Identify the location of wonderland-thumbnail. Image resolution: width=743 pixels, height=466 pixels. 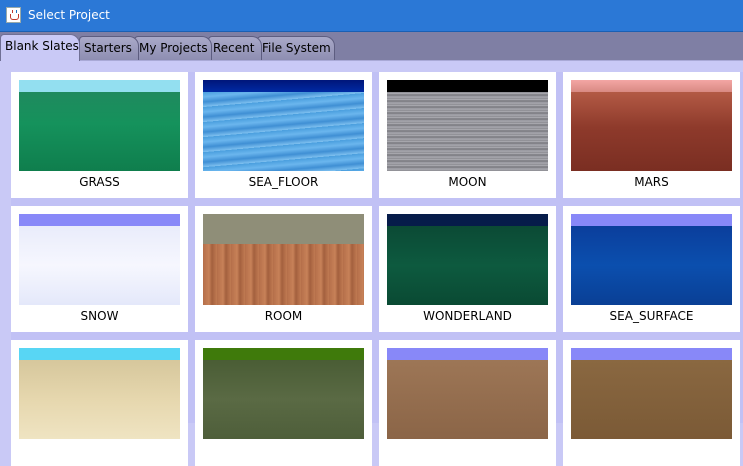
(467, 259).